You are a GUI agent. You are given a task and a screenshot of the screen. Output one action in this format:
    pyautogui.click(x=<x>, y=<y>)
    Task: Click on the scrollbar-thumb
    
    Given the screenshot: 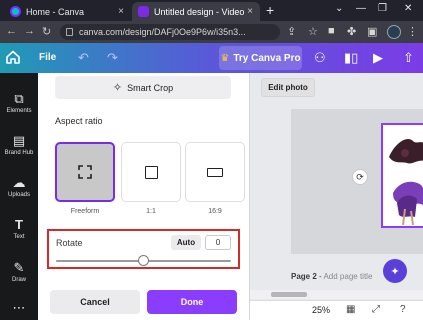 What is the action you would take?
    pyautogui.click(x=289, y=294)
    